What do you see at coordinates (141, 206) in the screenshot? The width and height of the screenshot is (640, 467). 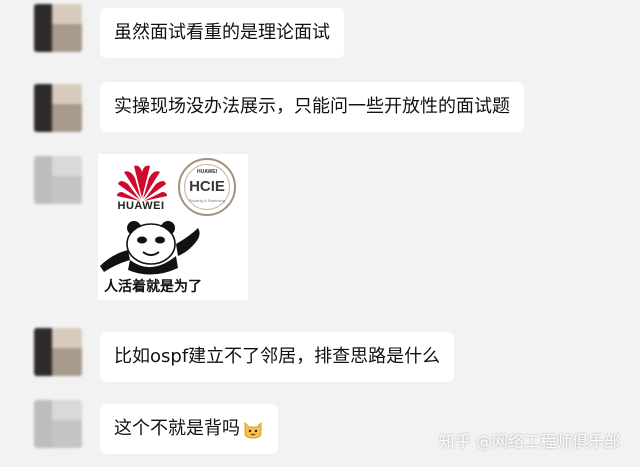 I see `brand-text: HUAWEI` at bounding box center [141, 206].